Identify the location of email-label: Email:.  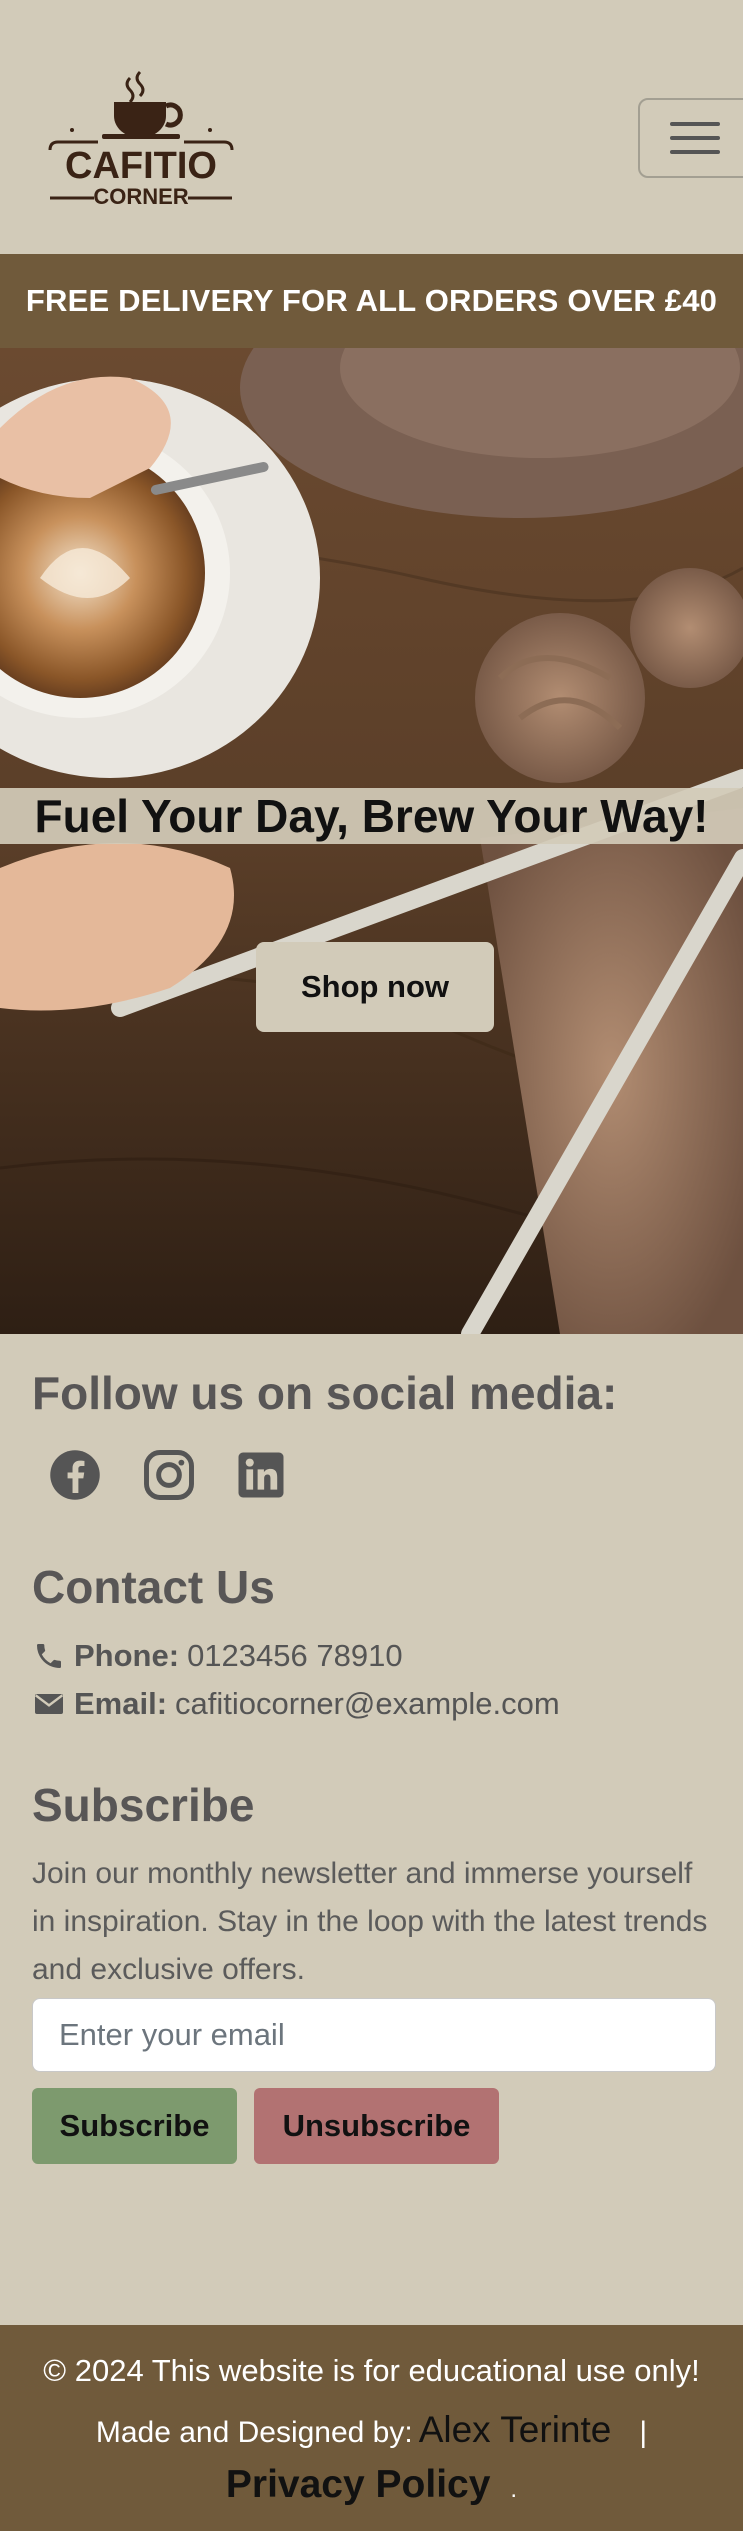
(121, 1703).